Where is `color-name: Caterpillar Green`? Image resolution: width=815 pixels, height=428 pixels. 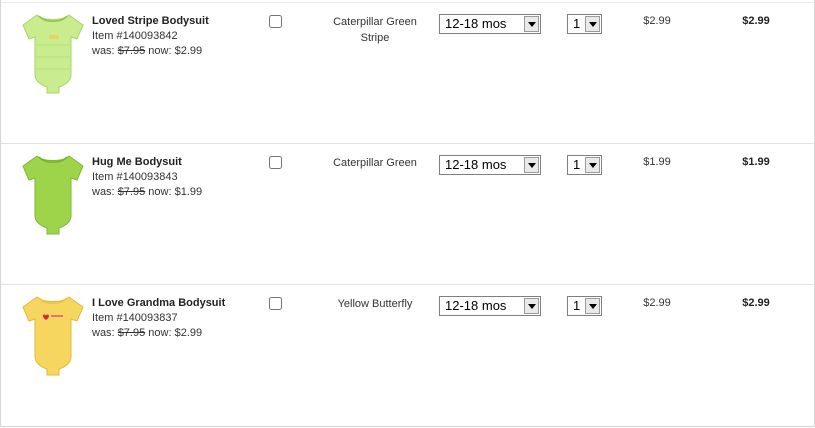 color-name: Caterpillar Green is located at coordinates (375, 163).